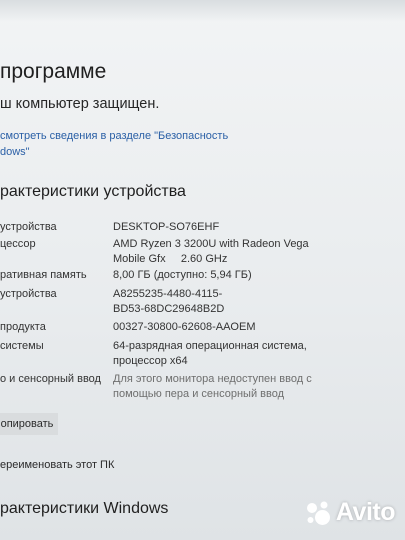 The image size is (405, 540). Describe the element at coordinates (84, 508) in the screenshot. I see `windows-specs-heading: рактеристики Windows` at that location.